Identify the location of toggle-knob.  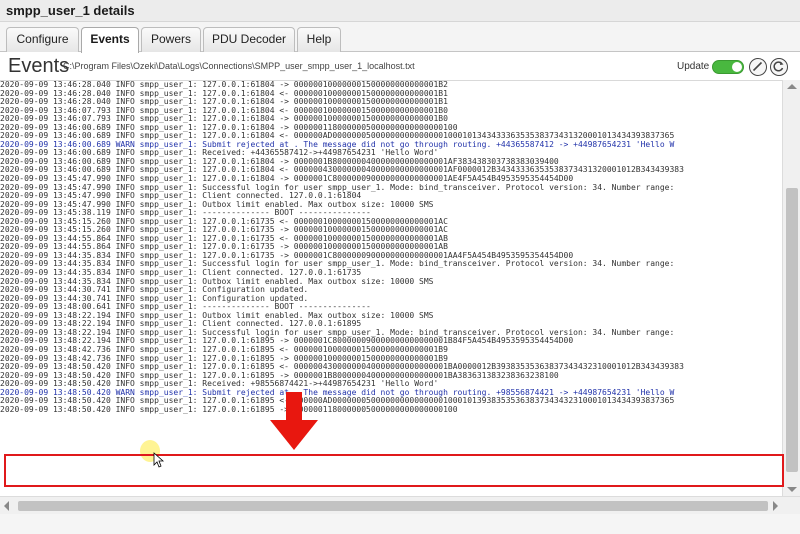
(737, 67).